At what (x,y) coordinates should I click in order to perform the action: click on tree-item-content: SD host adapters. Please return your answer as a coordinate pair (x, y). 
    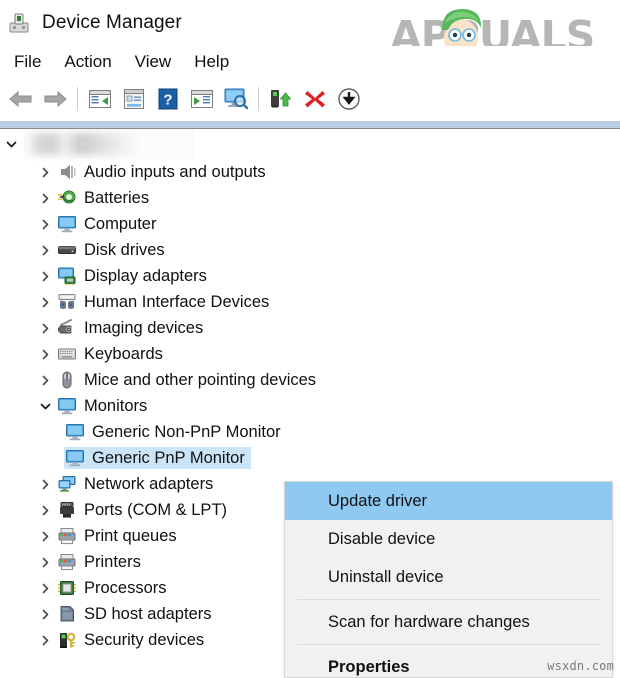
    Looking at the image, I should click on (137, 614).